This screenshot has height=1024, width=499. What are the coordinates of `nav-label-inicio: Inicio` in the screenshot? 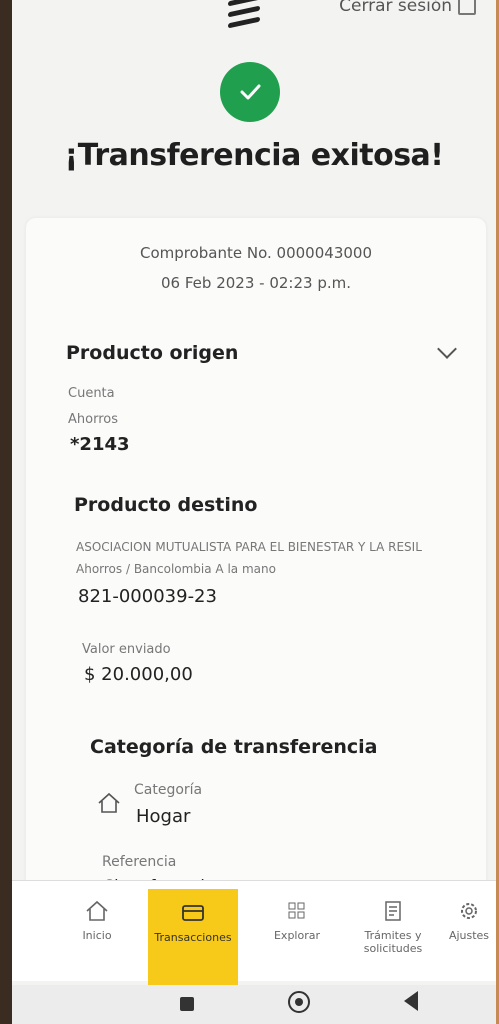 It's located at (97, 935).